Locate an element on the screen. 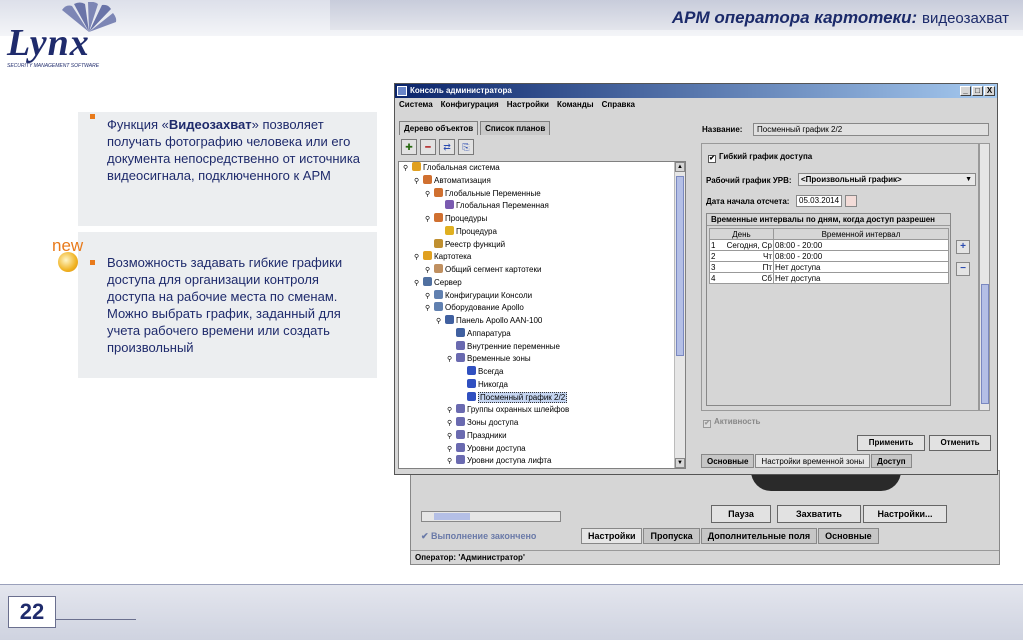 This screenshot has height=640, width=1023. remove-object-icon: ━ is located at coordinates (428, 147).